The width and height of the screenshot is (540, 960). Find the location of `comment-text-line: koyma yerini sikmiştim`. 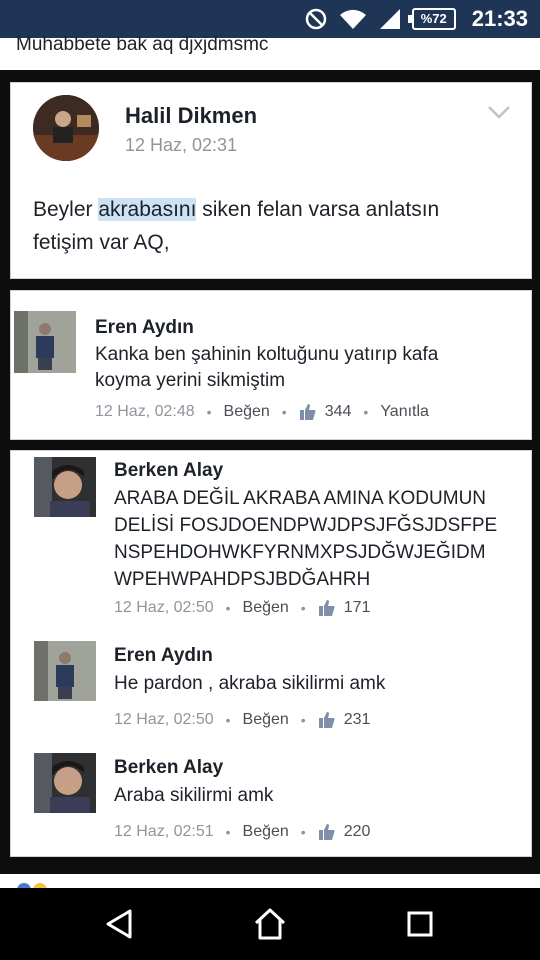

comment-text-line: koyma yerini sikmiştim is located at coordinates (190, 380).